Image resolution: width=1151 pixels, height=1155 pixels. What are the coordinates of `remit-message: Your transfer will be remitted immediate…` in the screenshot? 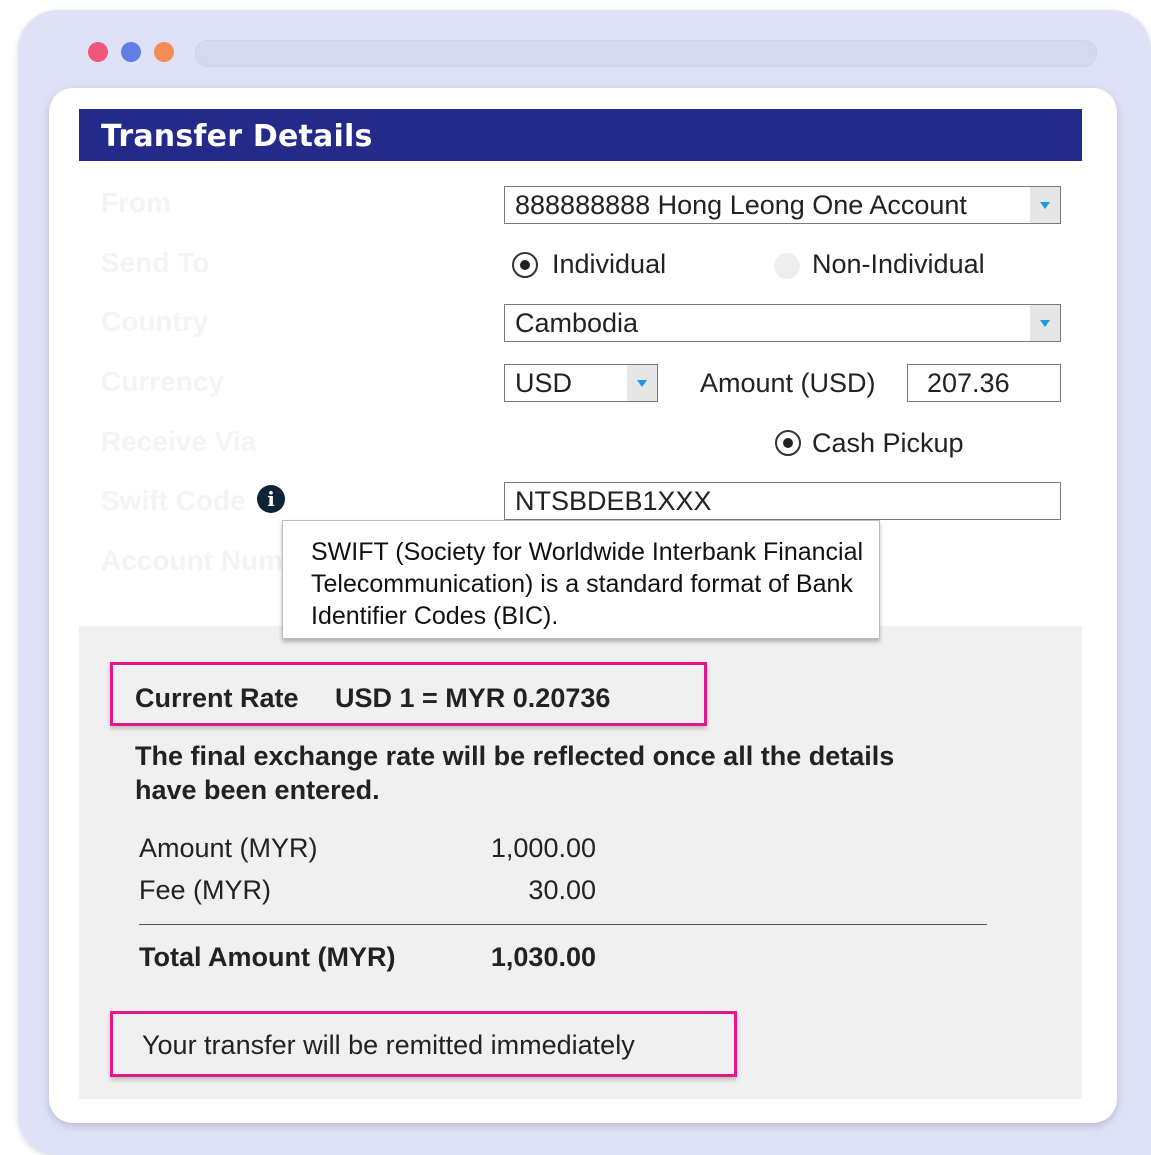 It's located at (388, 1045).